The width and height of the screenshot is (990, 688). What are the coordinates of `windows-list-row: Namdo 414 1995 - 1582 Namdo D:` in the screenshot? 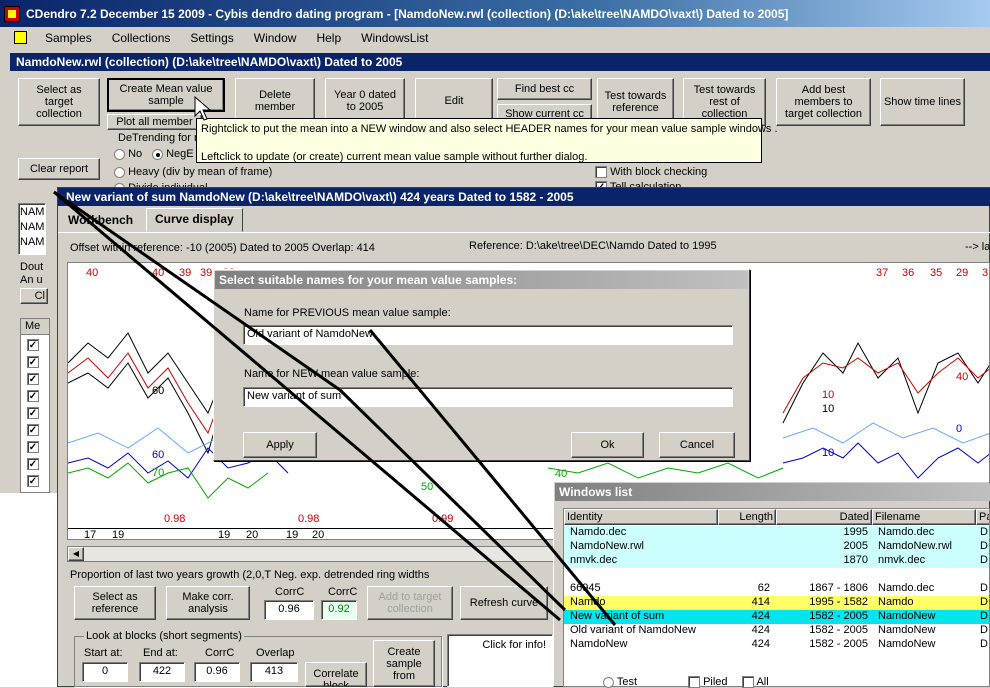 It's located at (776, 603).